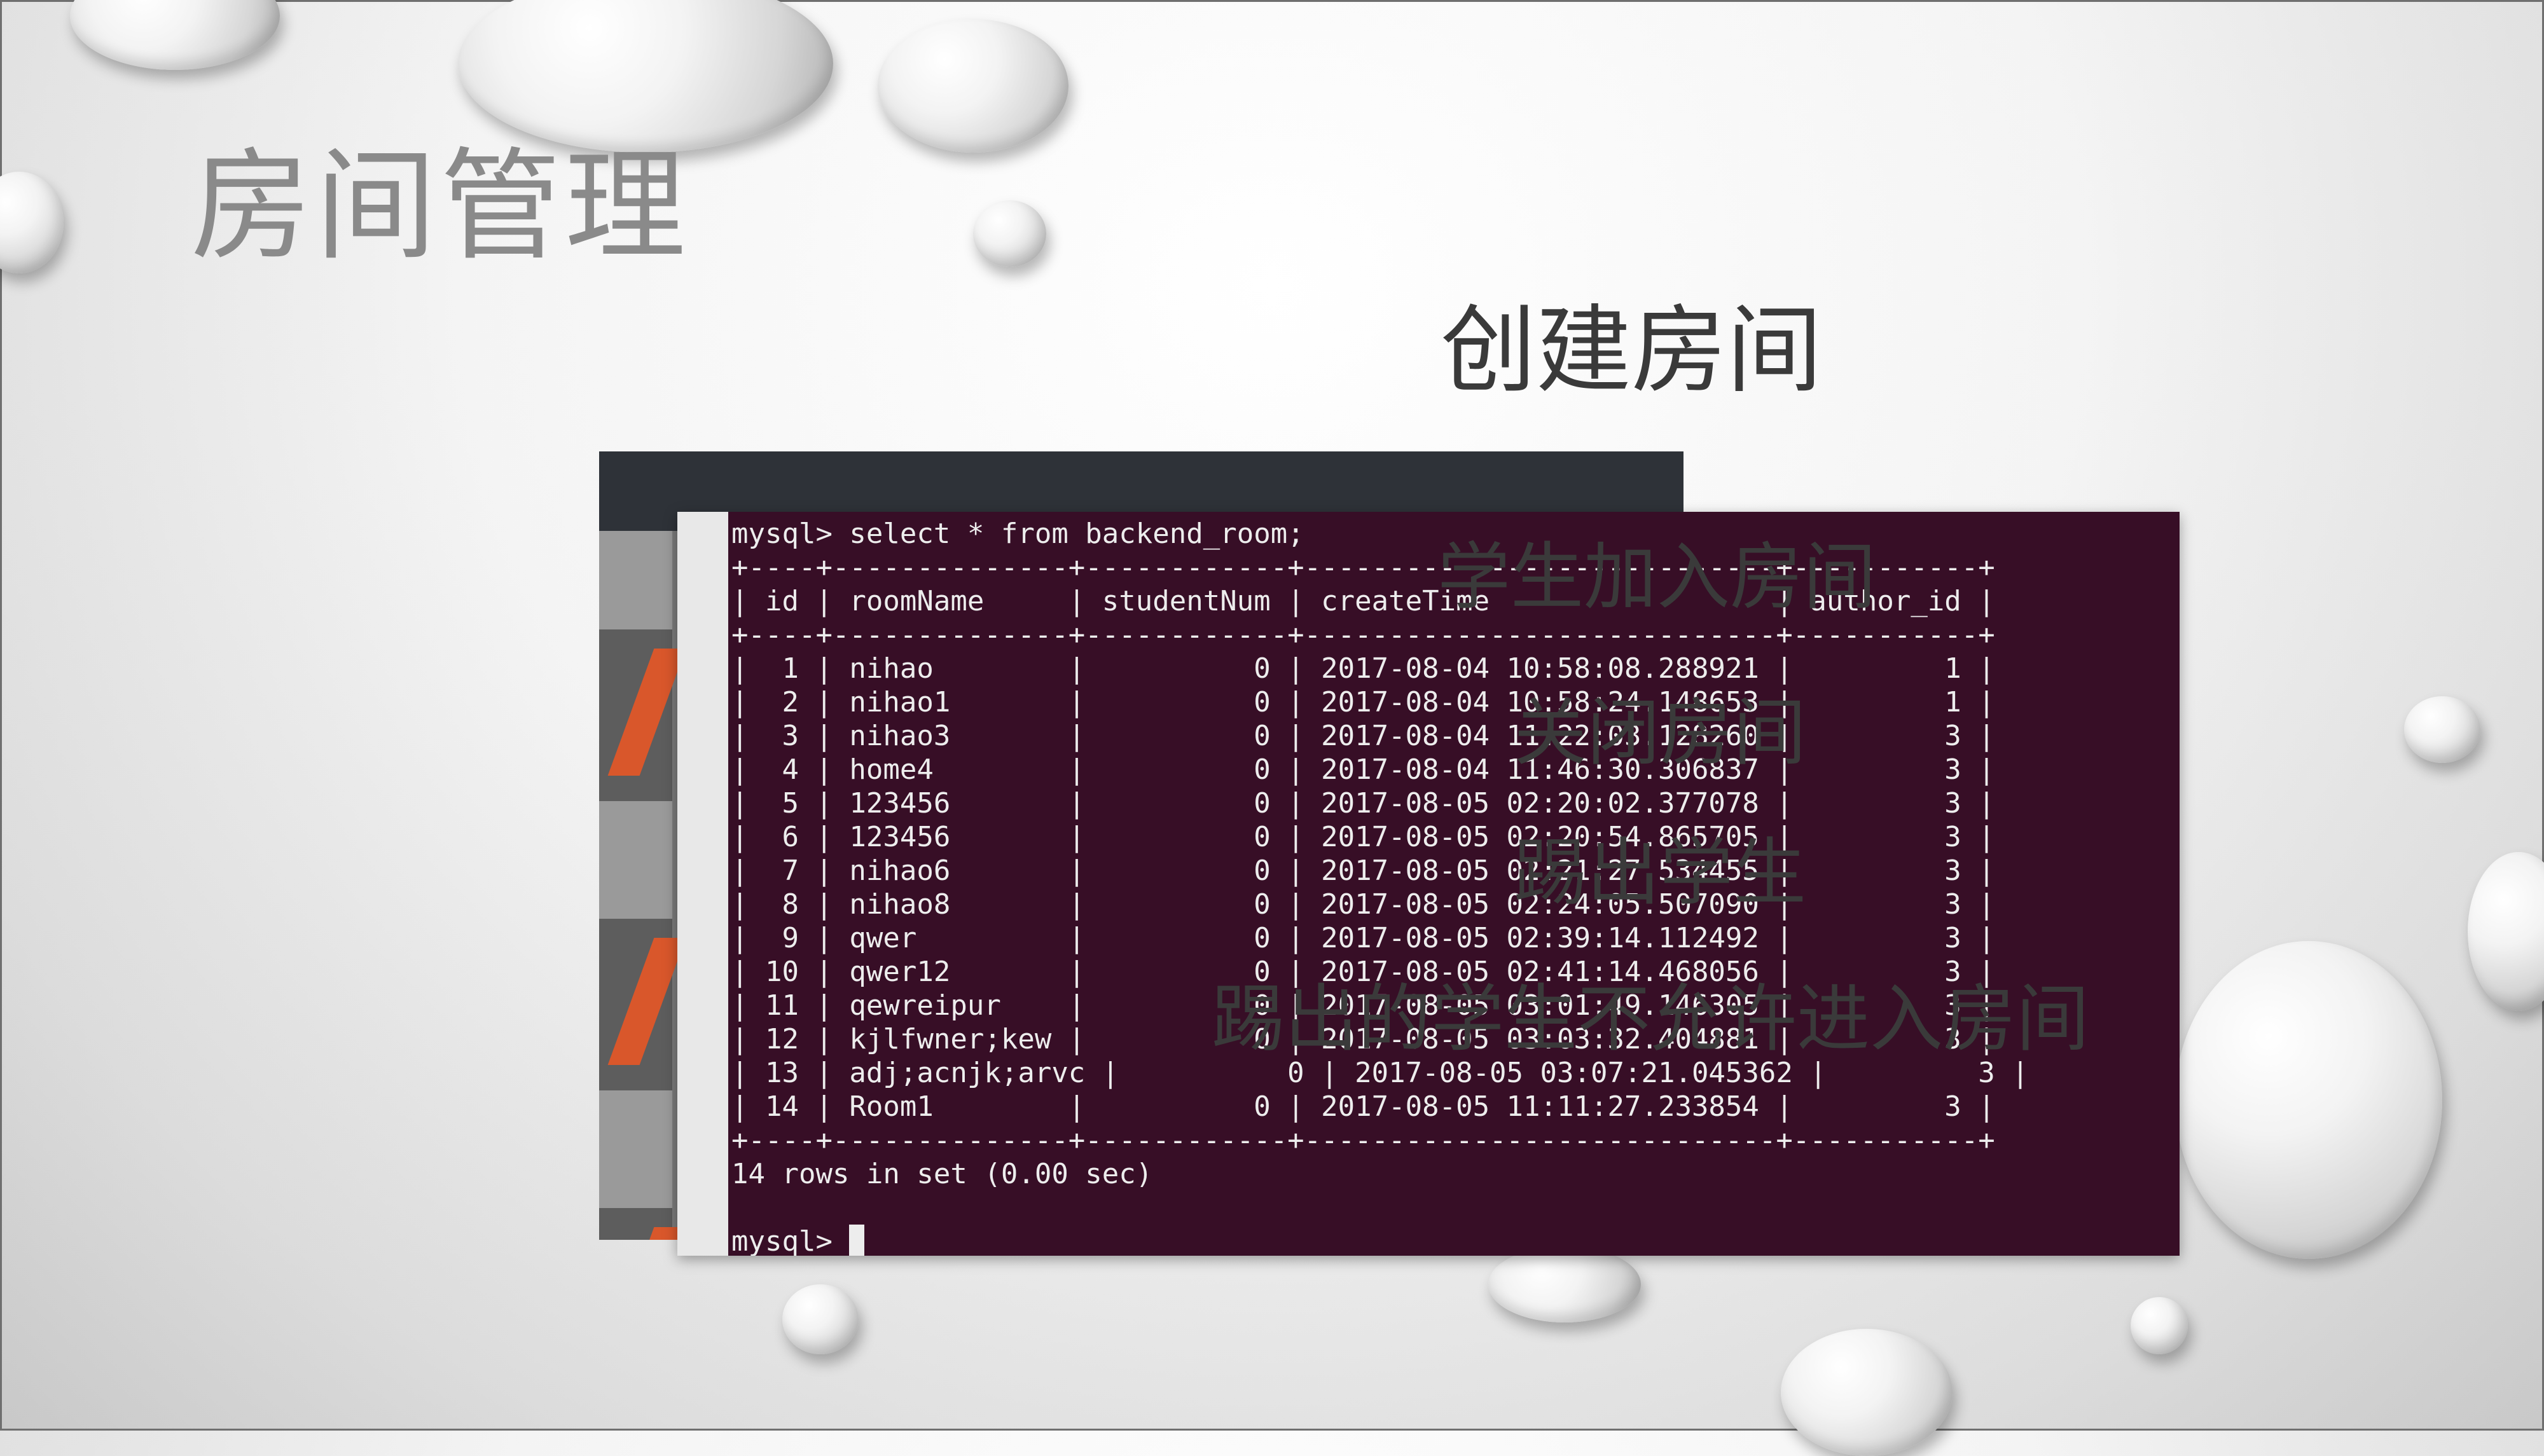 This screenshot has width=2544, height=1456. Describe the element at coordinates (1657, 577) in the screenshot. I see `label-student-join: 学生加入房间` at that location.